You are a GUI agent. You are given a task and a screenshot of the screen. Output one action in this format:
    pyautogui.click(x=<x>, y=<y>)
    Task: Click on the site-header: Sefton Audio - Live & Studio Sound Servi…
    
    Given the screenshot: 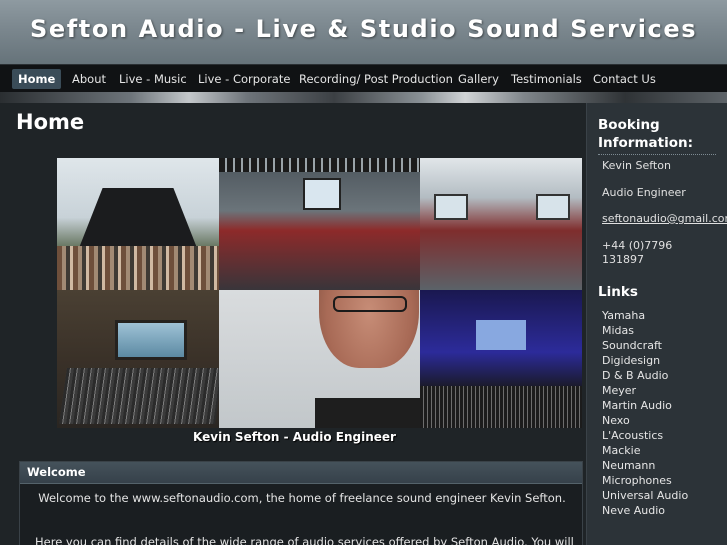 What is the action you would take?
    pyautogui.click(x=363, y=32)
    